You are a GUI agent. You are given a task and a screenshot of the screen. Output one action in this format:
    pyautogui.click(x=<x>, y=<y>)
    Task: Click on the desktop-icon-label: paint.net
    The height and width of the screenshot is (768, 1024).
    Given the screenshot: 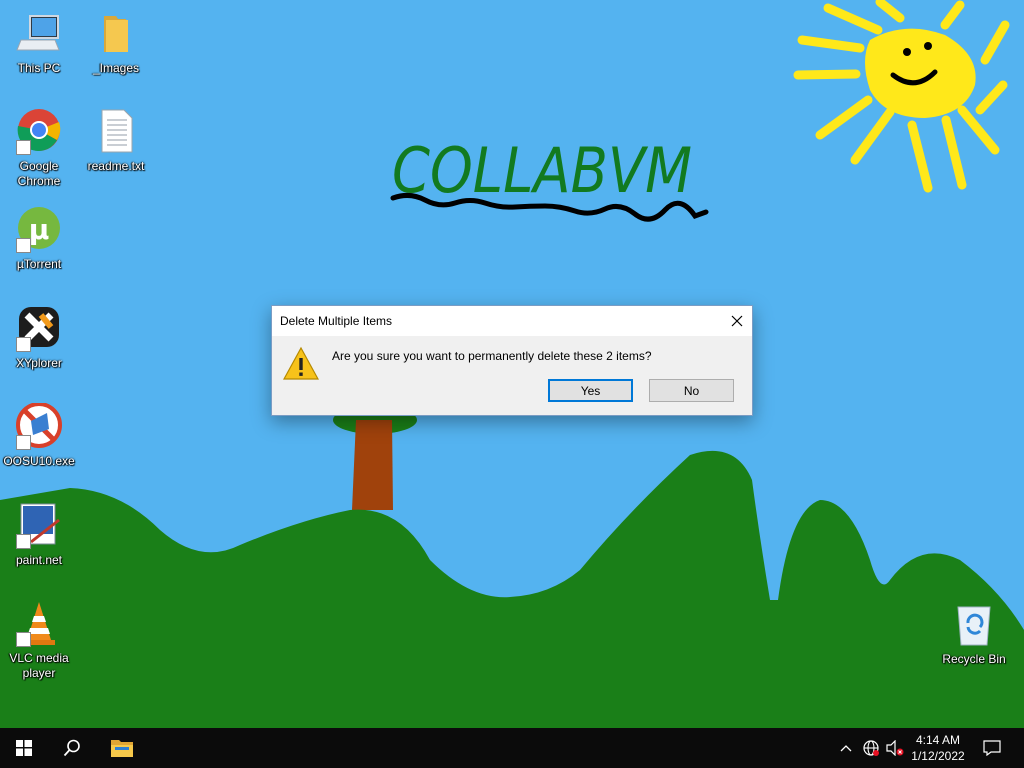 What is the action you would take?
    pyautogui.click(x=39, y=560)
    